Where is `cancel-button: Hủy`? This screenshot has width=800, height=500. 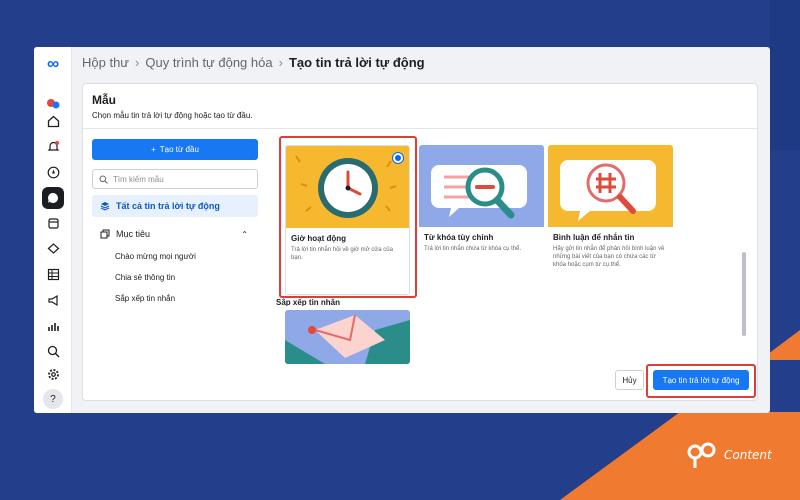 cancel-button: Hủy is located at coordinates (629, 380).